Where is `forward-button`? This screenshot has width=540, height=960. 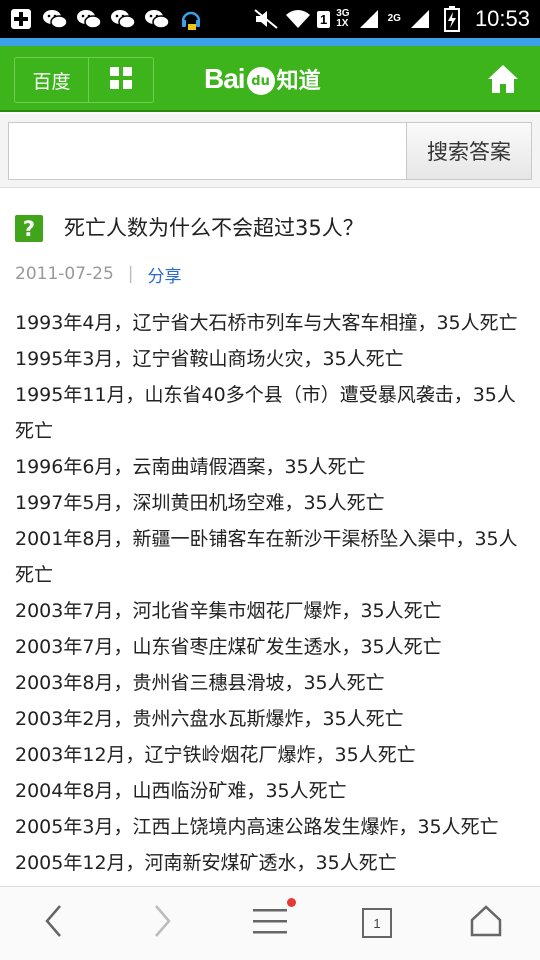
forward-button is located at coordinates (162, 923).